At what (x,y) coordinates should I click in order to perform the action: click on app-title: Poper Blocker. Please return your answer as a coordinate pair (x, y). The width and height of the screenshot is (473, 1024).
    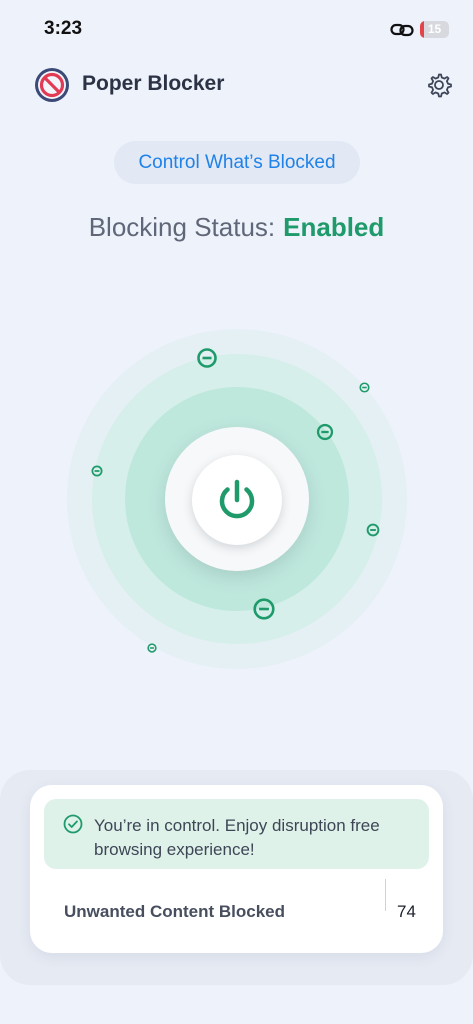
    Looking at the image, I should click on (153, 83).